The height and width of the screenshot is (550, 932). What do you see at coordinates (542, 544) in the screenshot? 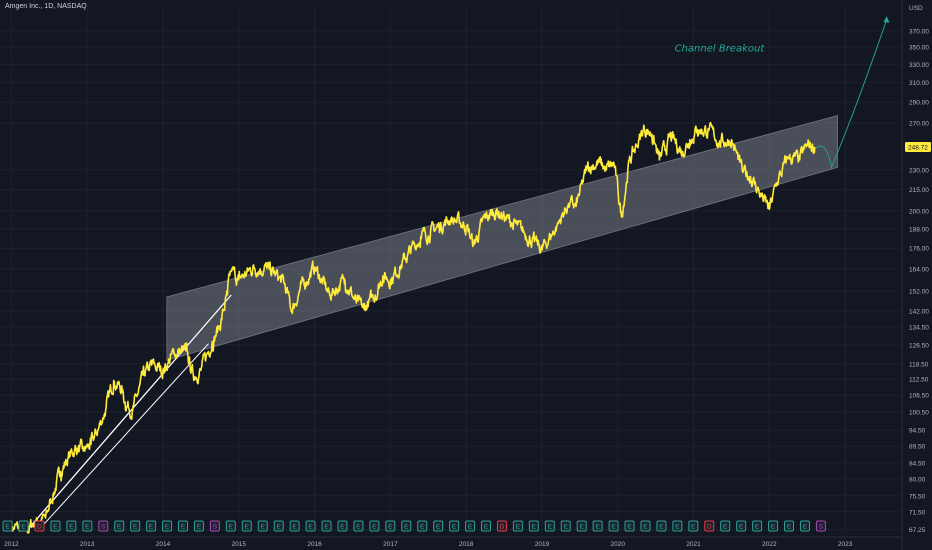
I see `x-tick-label: 2019` at bounding box center [542, 544].